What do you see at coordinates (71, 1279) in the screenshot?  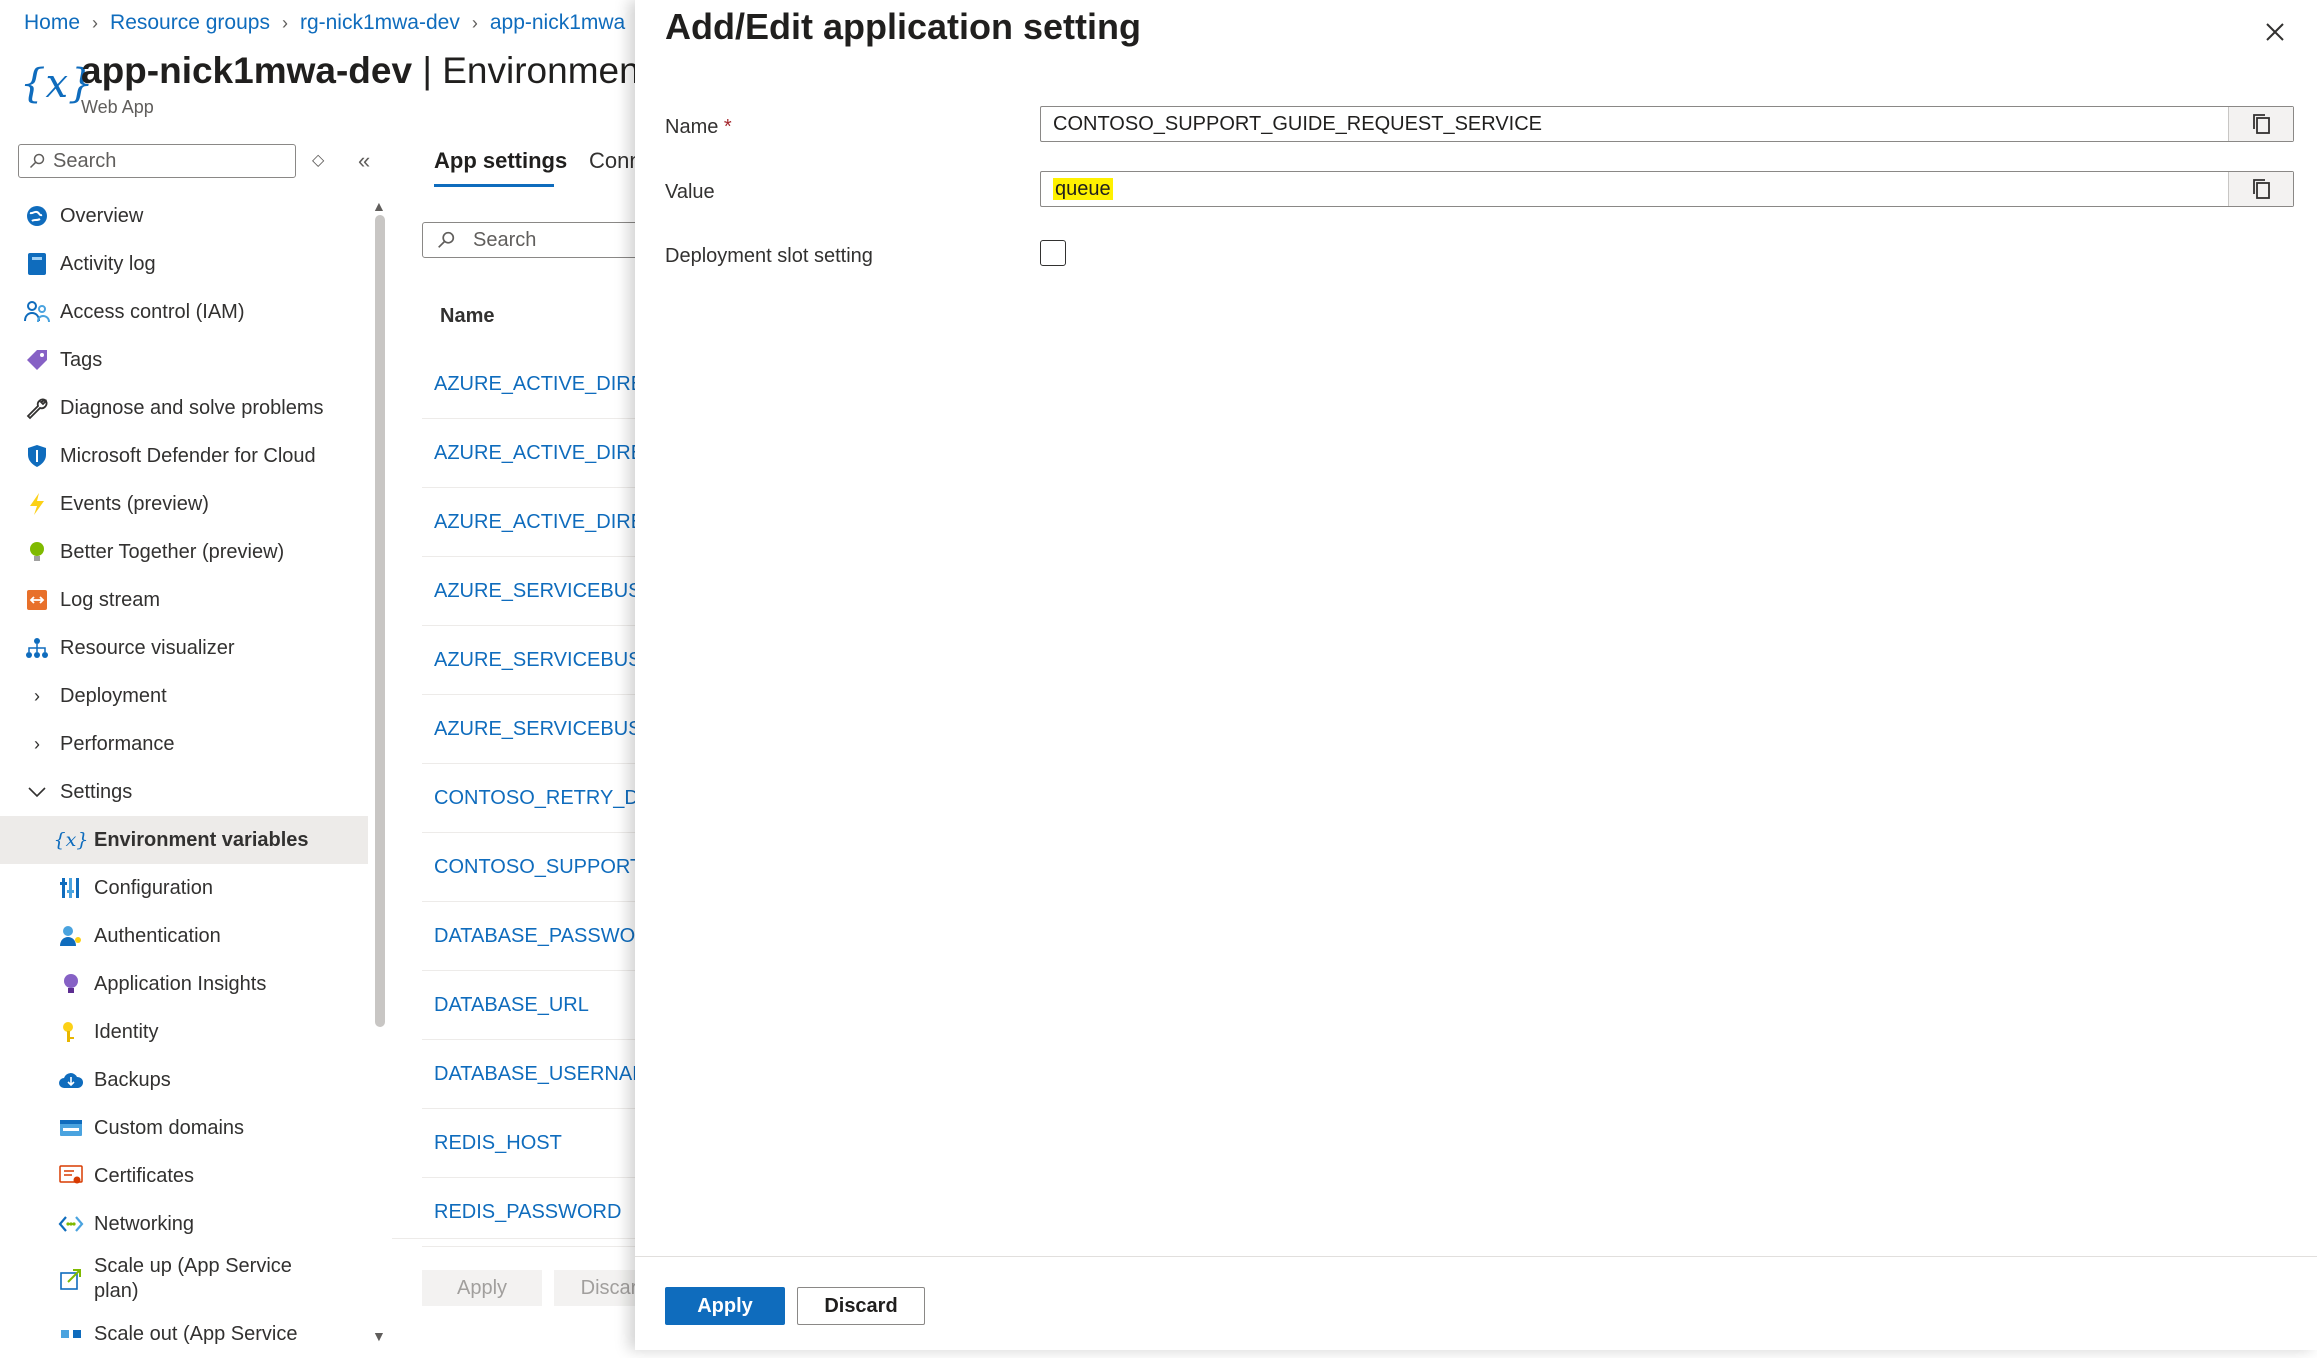 I see `scale-up-icon` at bounding box center [71, 1279].